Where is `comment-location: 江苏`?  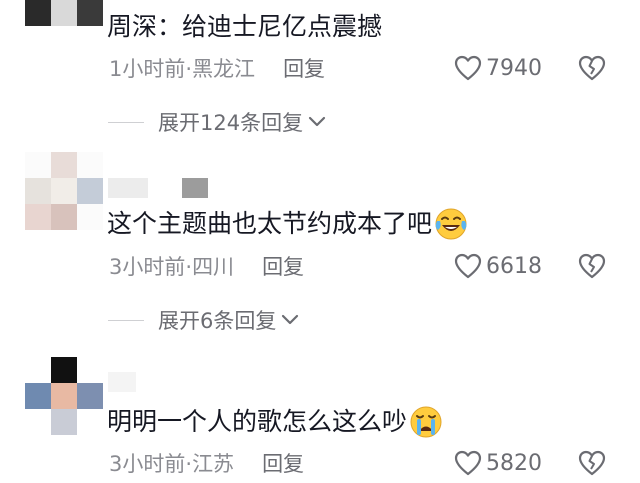 comment-location: 江苏 is located at coordinates (213, 464).